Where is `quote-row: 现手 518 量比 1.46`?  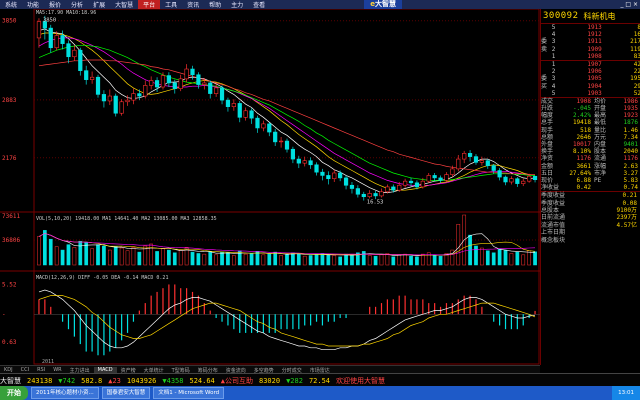 quote-row: 现手 518 量比 1.46 is located at coordinates (590, 130).